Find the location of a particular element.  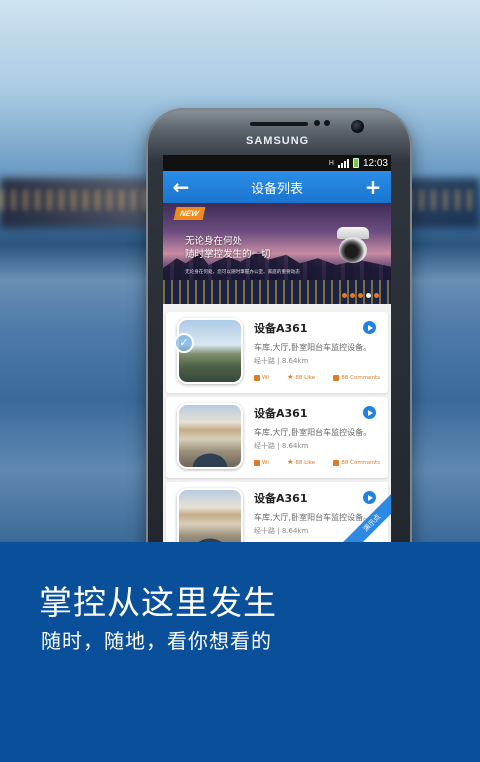

footer-subheading: 随时，随地，看你想看的 is located at coordinates (156, 641).